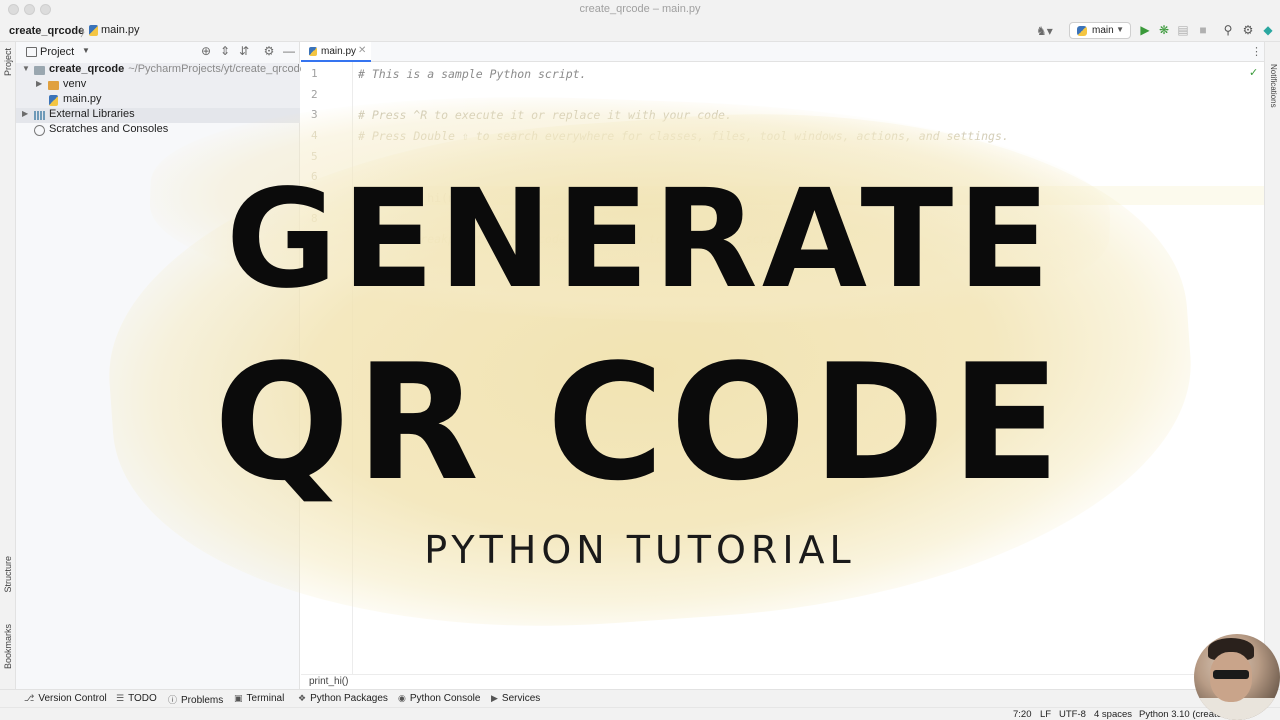 The height and width of the screenshot is (720, 1280). I want to click on console-icon: ◉, so click(402, 698).